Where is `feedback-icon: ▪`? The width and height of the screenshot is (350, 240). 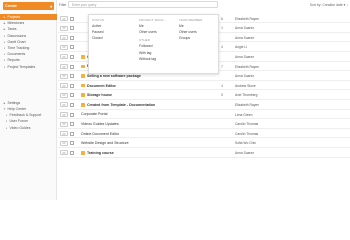
feedback-icon: ▪ is located at coordinates (6, 115).